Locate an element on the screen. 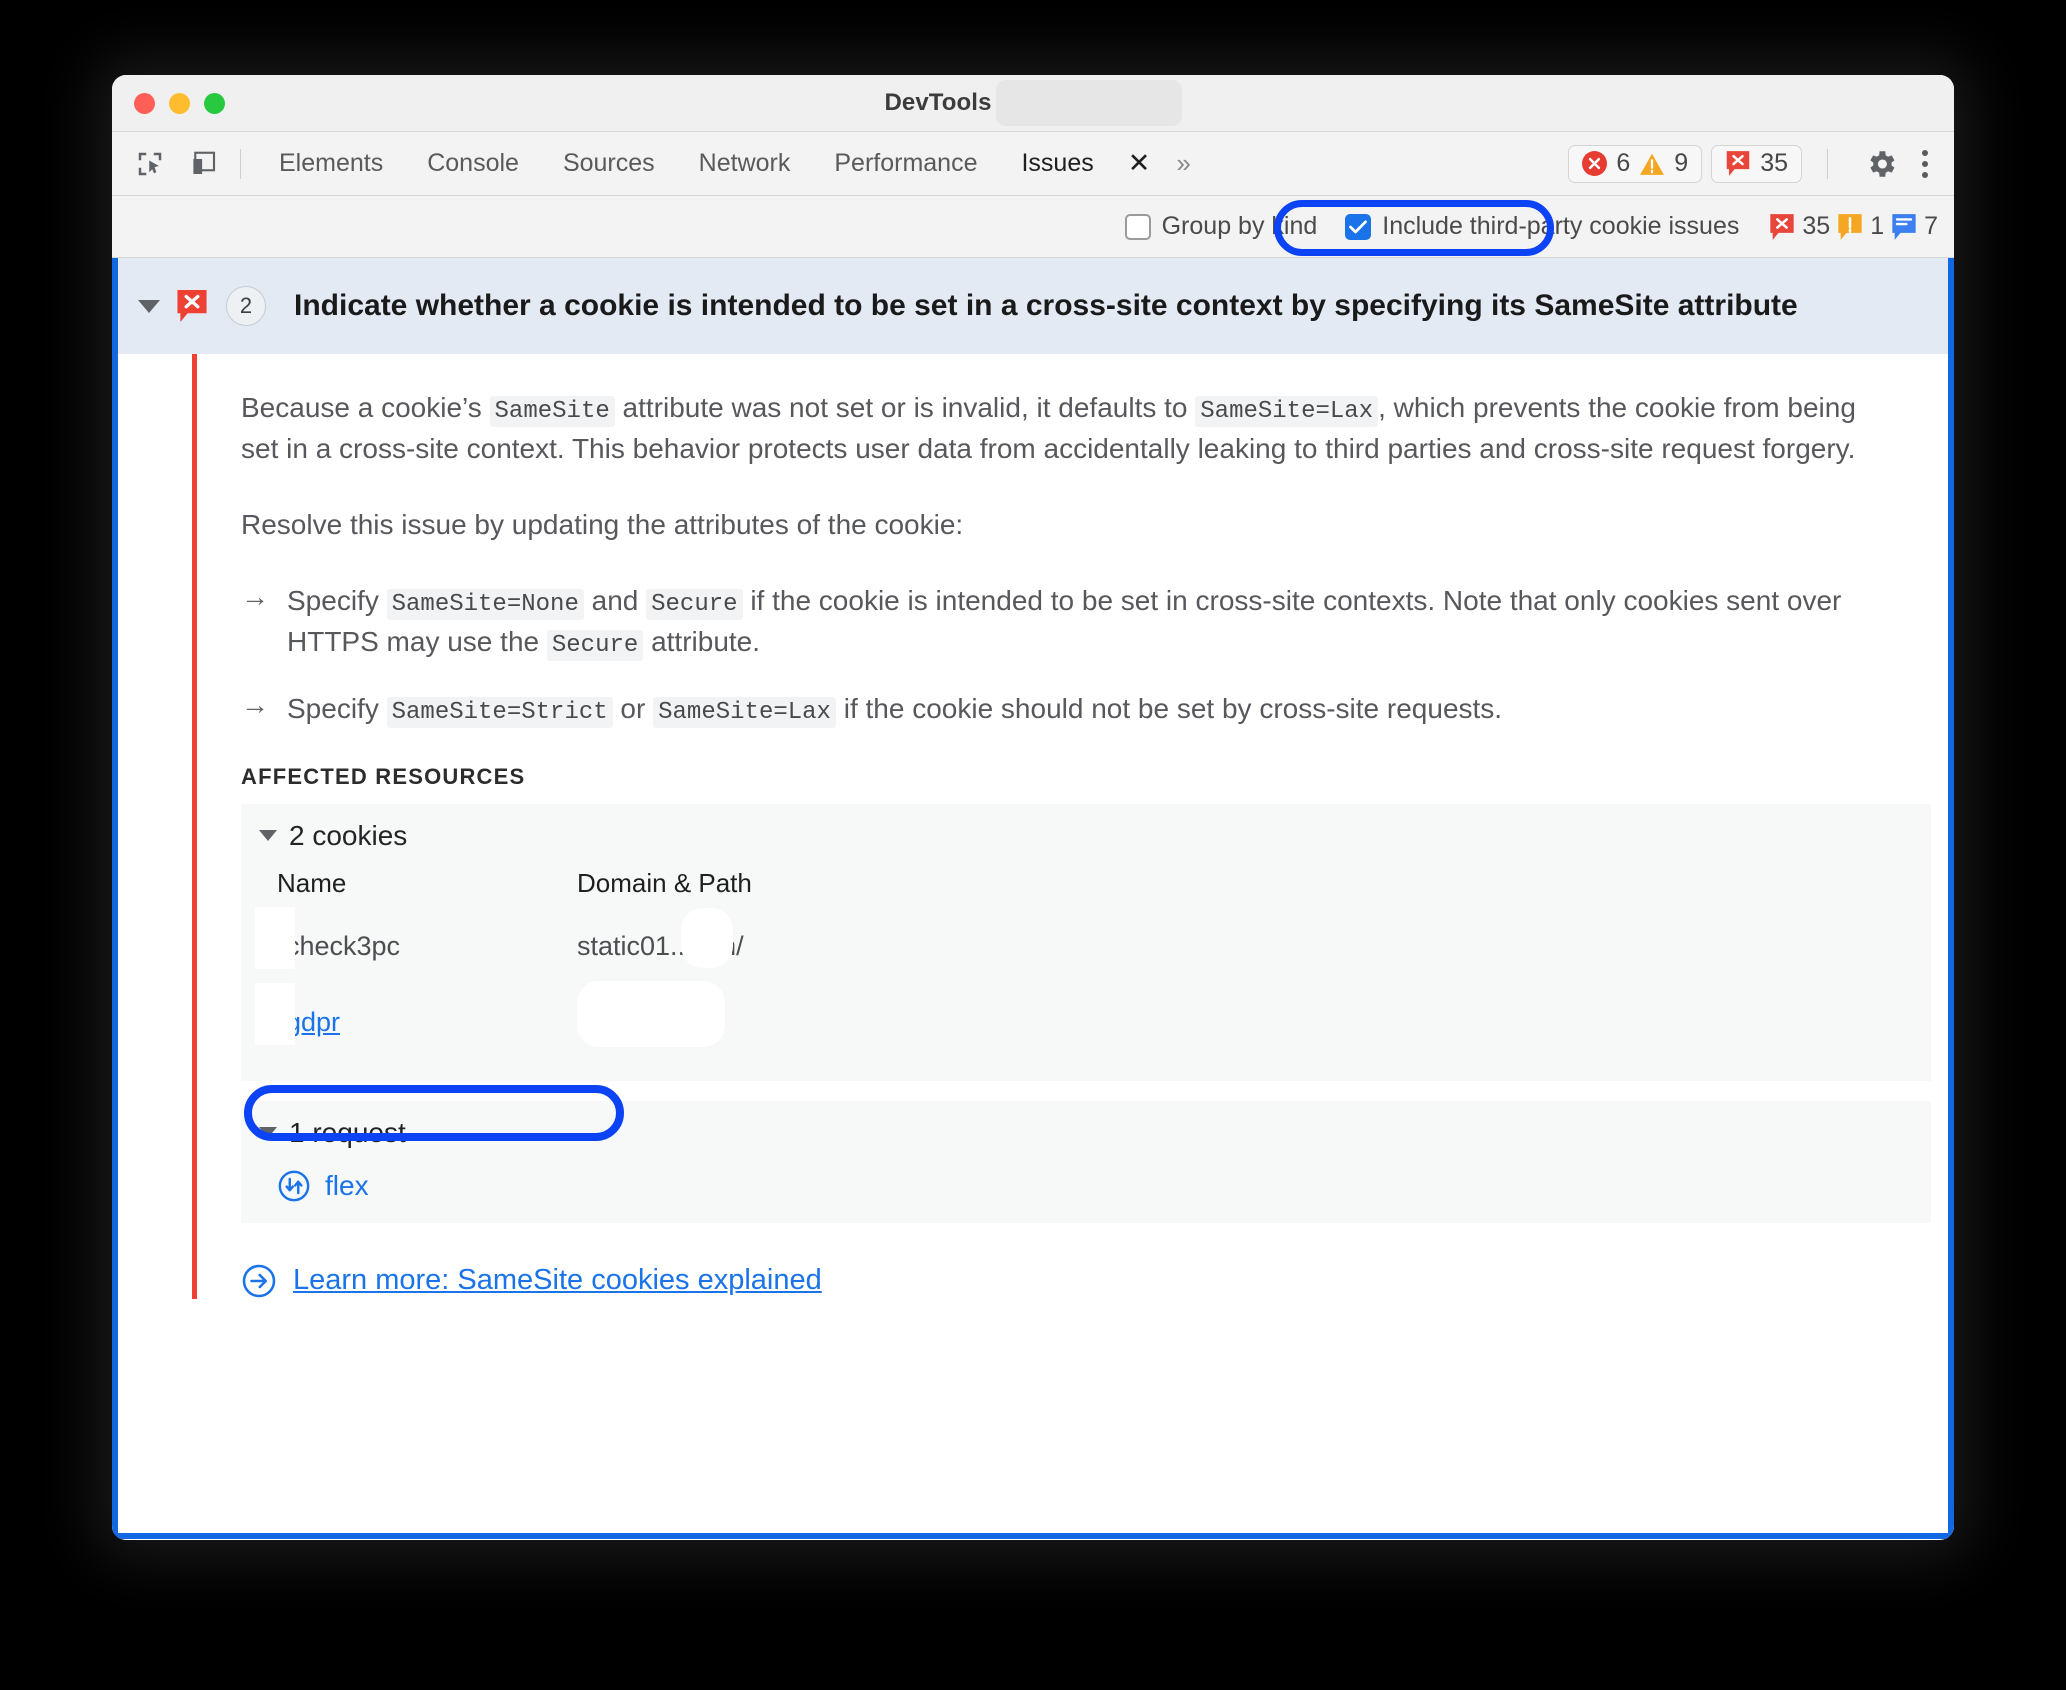 Image resolution: width=2066 pixels, height=1690 pixels. table-row: -gdpr .com/ is located at coordinates (503, 1020).